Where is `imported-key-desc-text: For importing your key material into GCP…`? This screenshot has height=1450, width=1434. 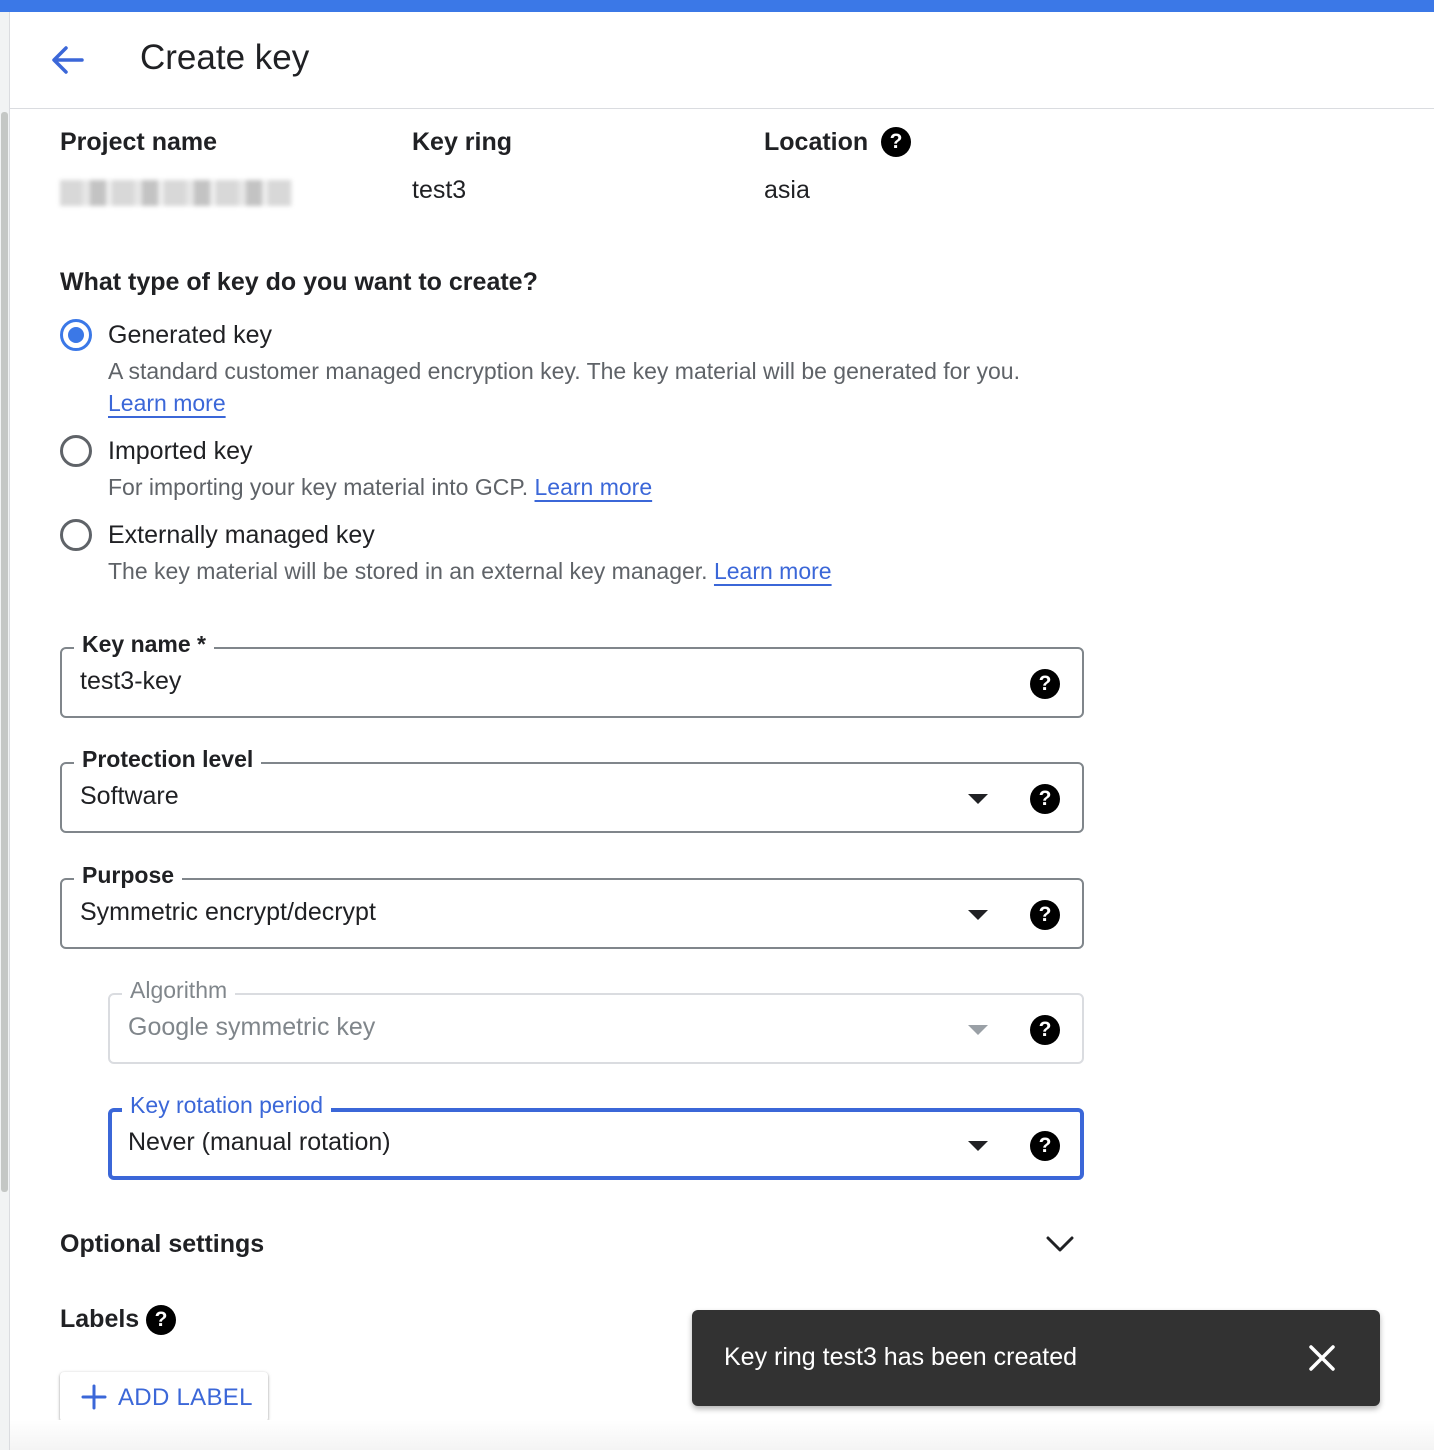
imported-key-desc-text: For importing your key material into GCP… is located at coordinates (318, 487).